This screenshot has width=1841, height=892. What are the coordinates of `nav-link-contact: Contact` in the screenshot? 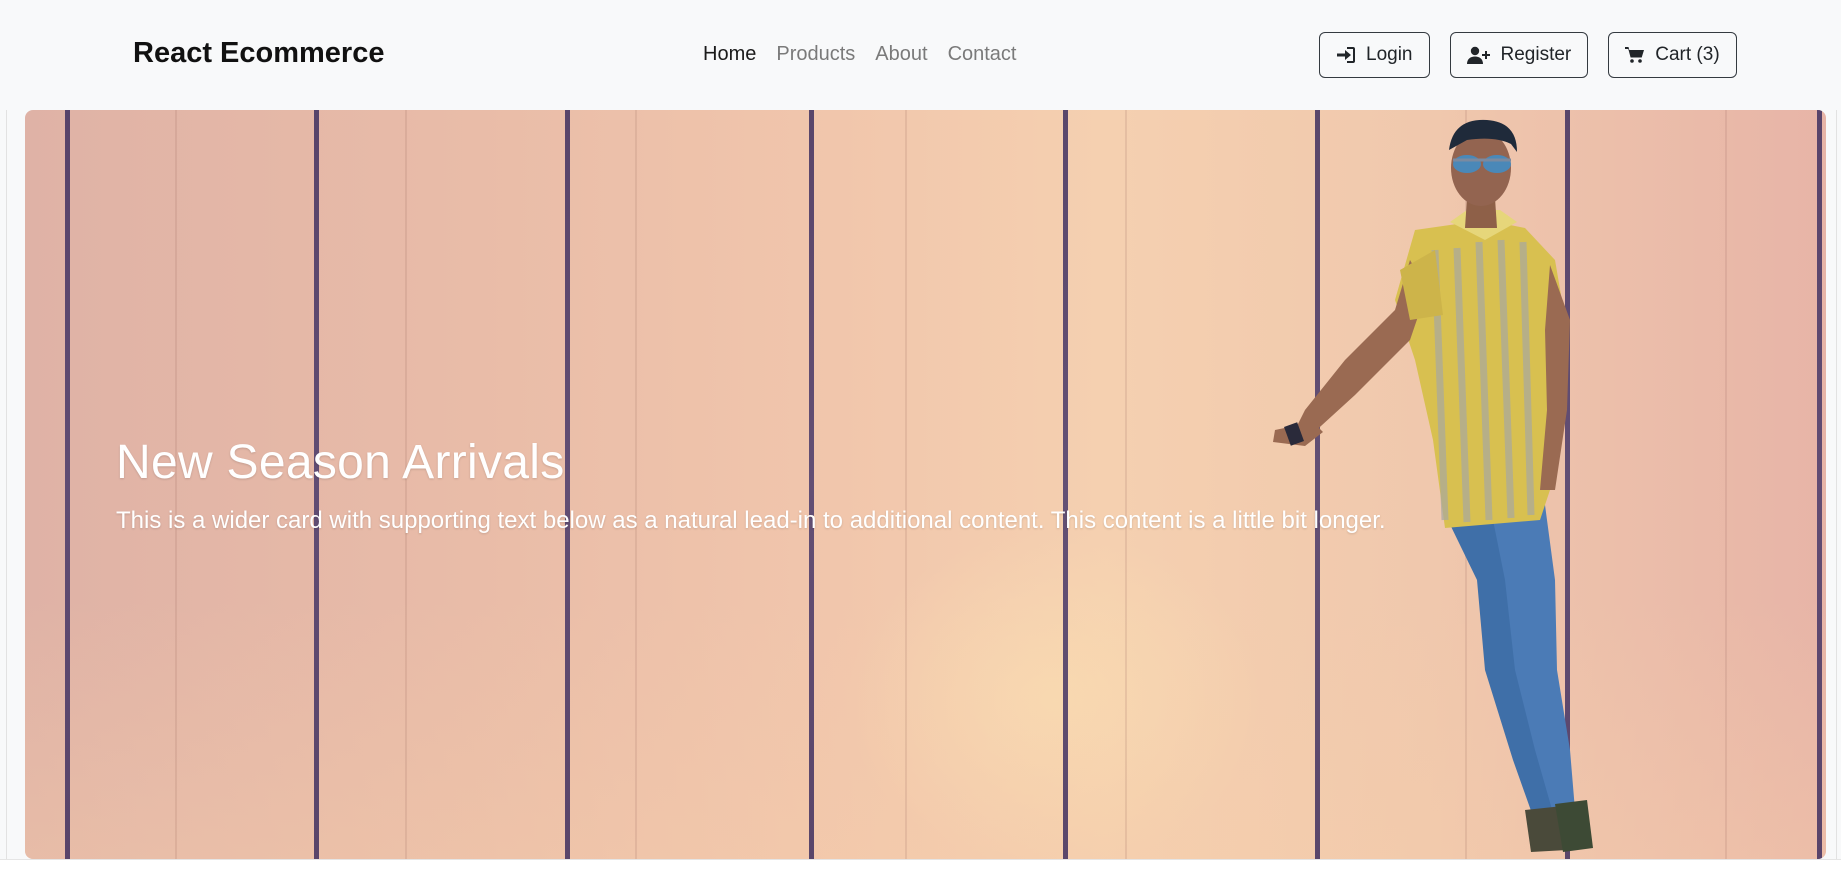 It's located at (982, 54).